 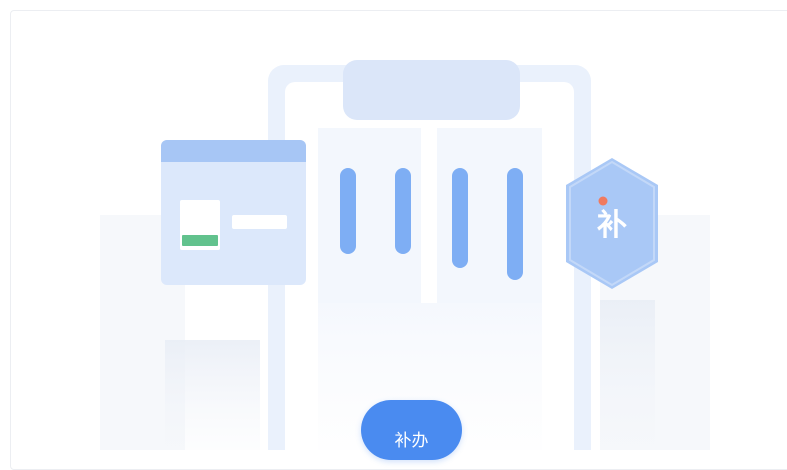 I want to click on reissue-button: 补办, so click(x=411, y=430).